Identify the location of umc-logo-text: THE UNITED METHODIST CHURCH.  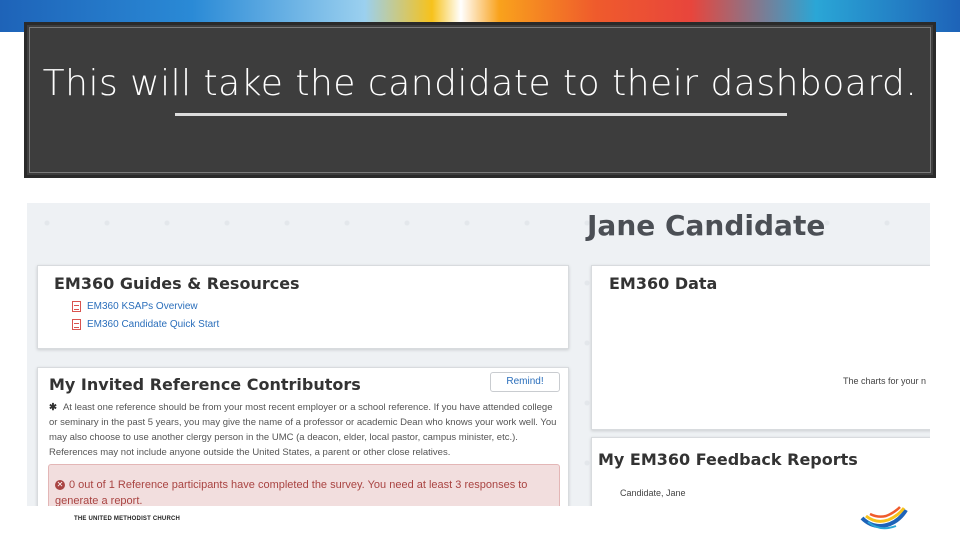
(127, 519).